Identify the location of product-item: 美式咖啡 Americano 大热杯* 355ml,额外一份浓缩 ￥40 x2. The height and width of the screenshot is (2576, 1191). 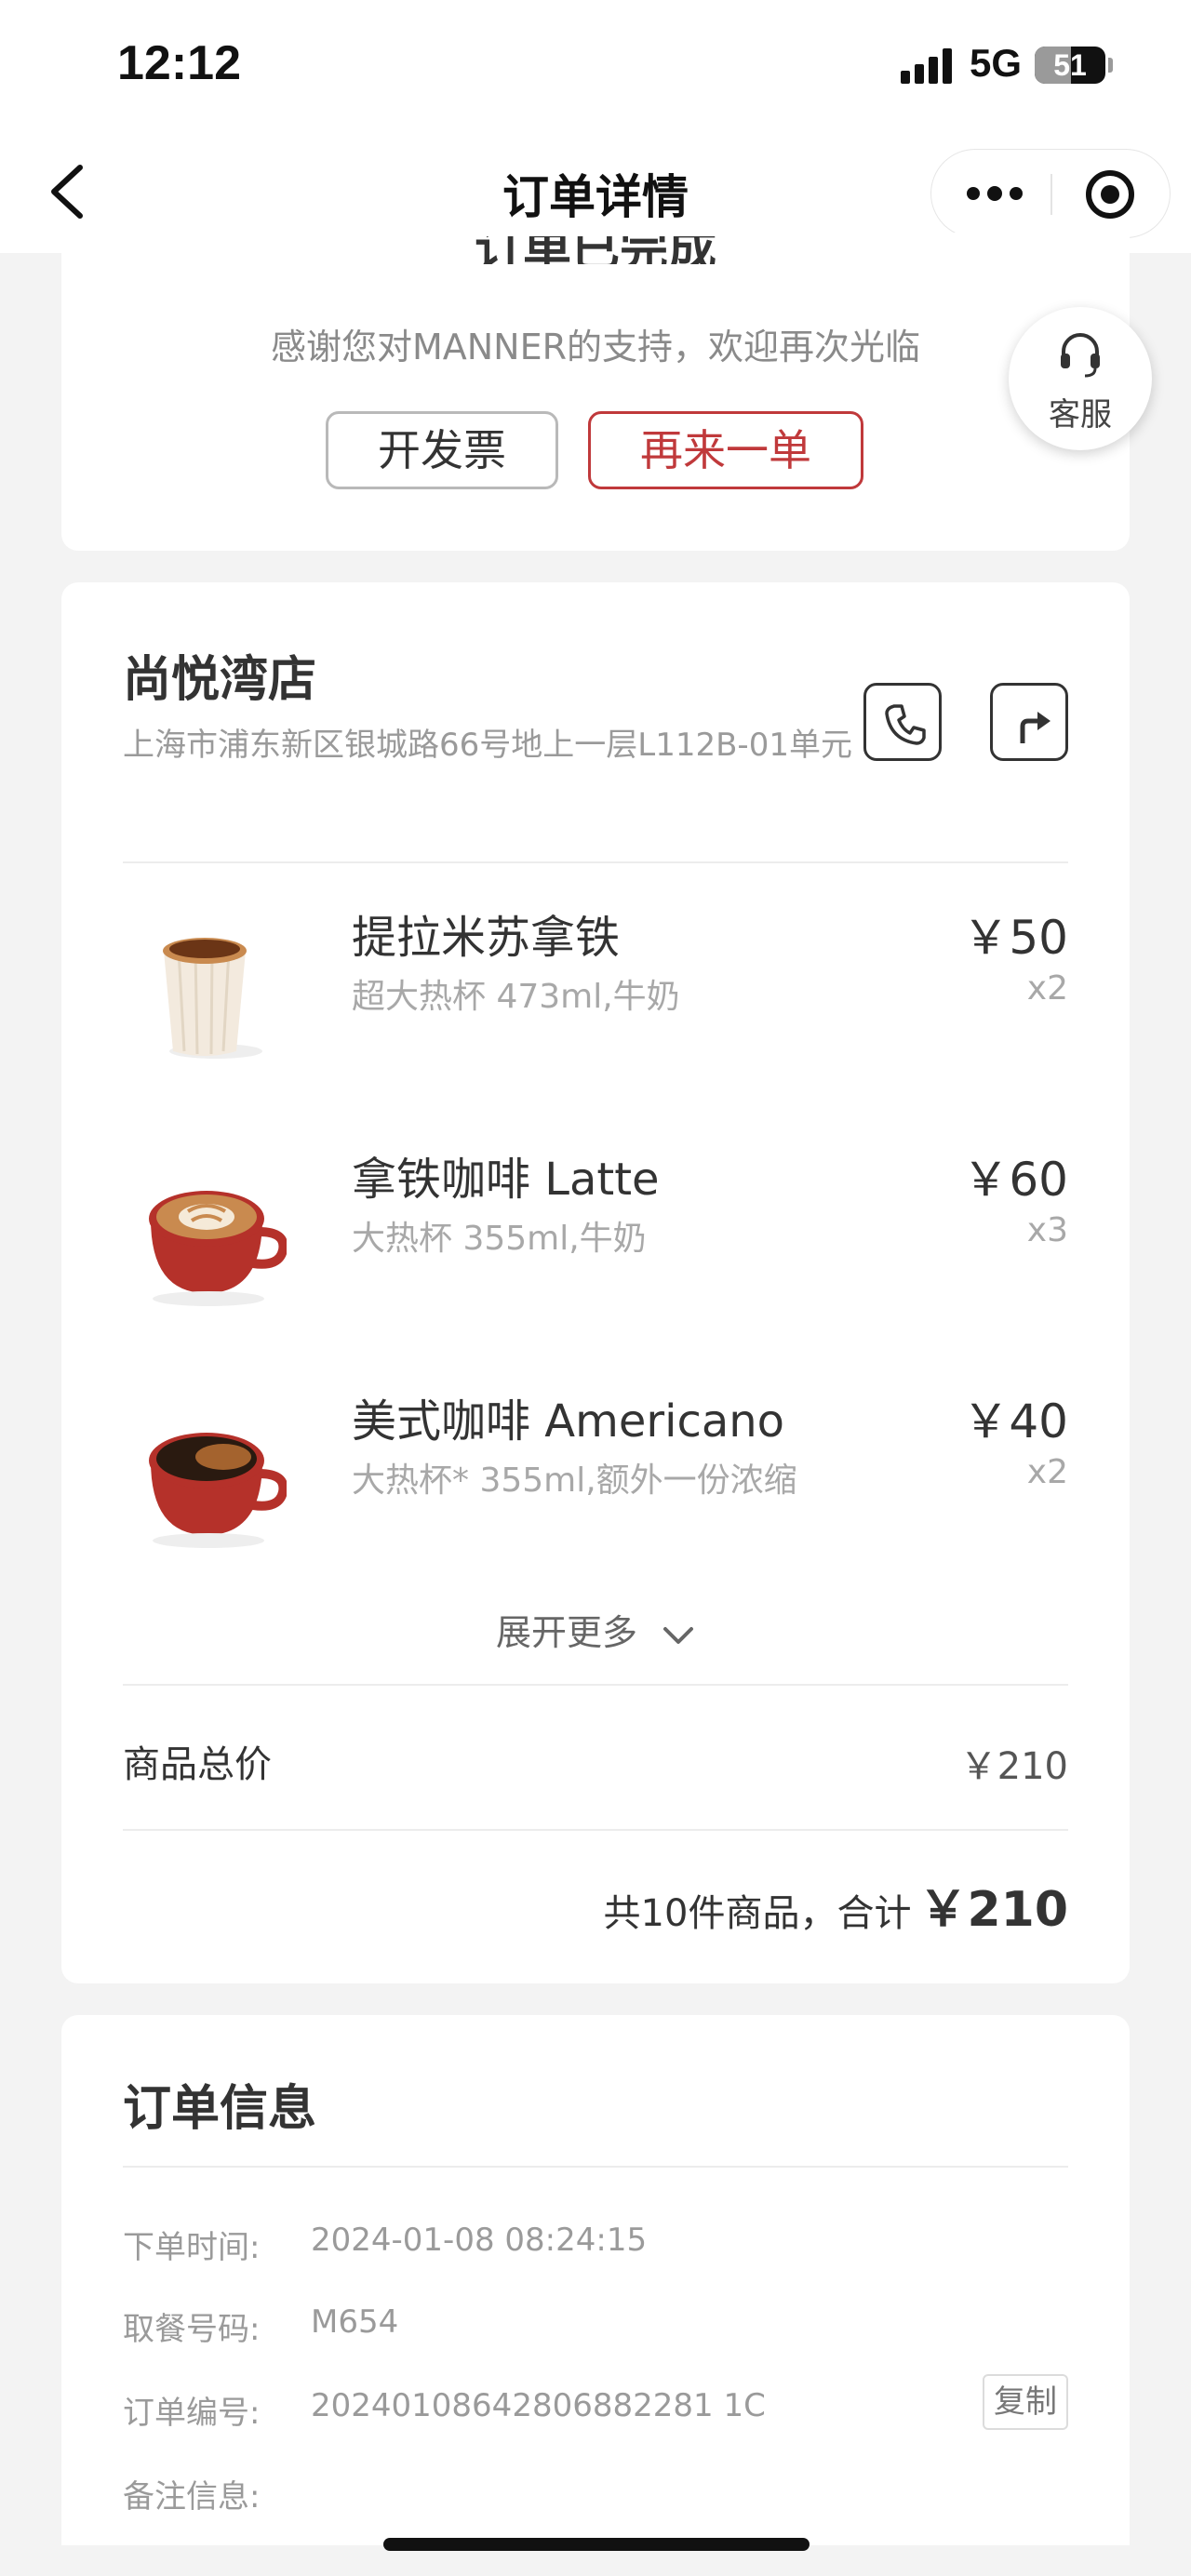
(595, 1477).